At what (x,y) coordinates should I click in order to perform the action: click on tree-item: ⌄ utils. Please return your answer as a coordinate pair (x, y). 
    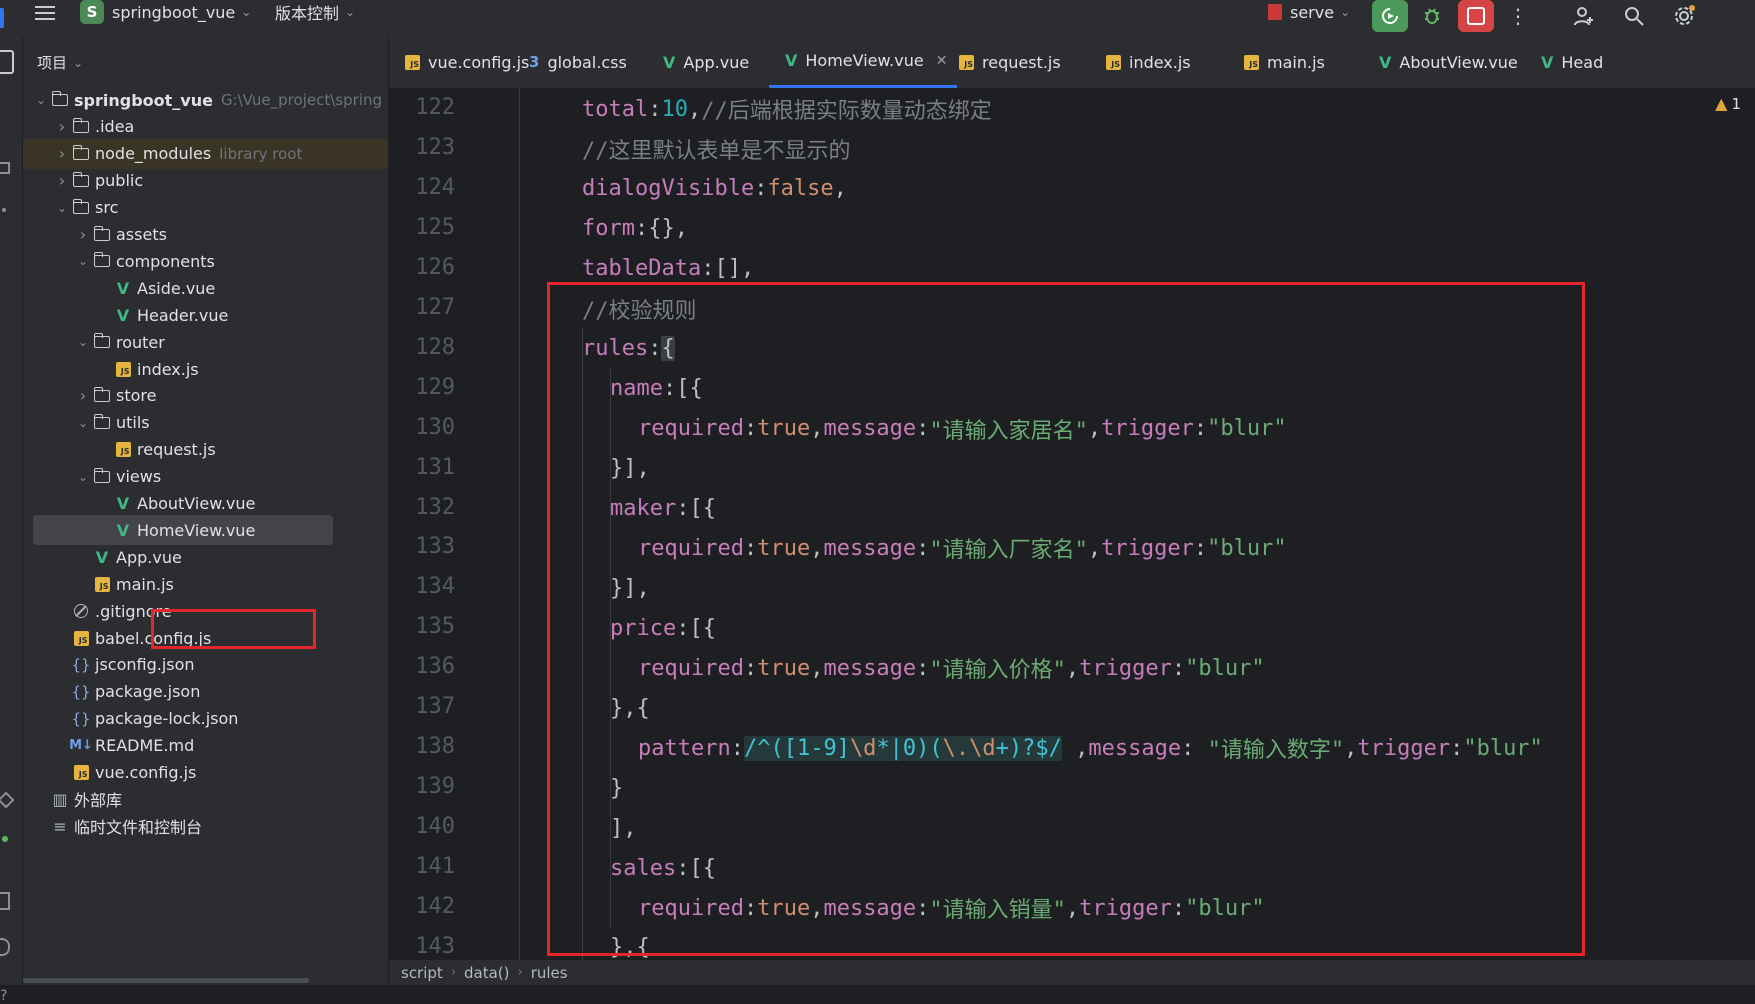
    Looking at the image, I should click on (205, 423).